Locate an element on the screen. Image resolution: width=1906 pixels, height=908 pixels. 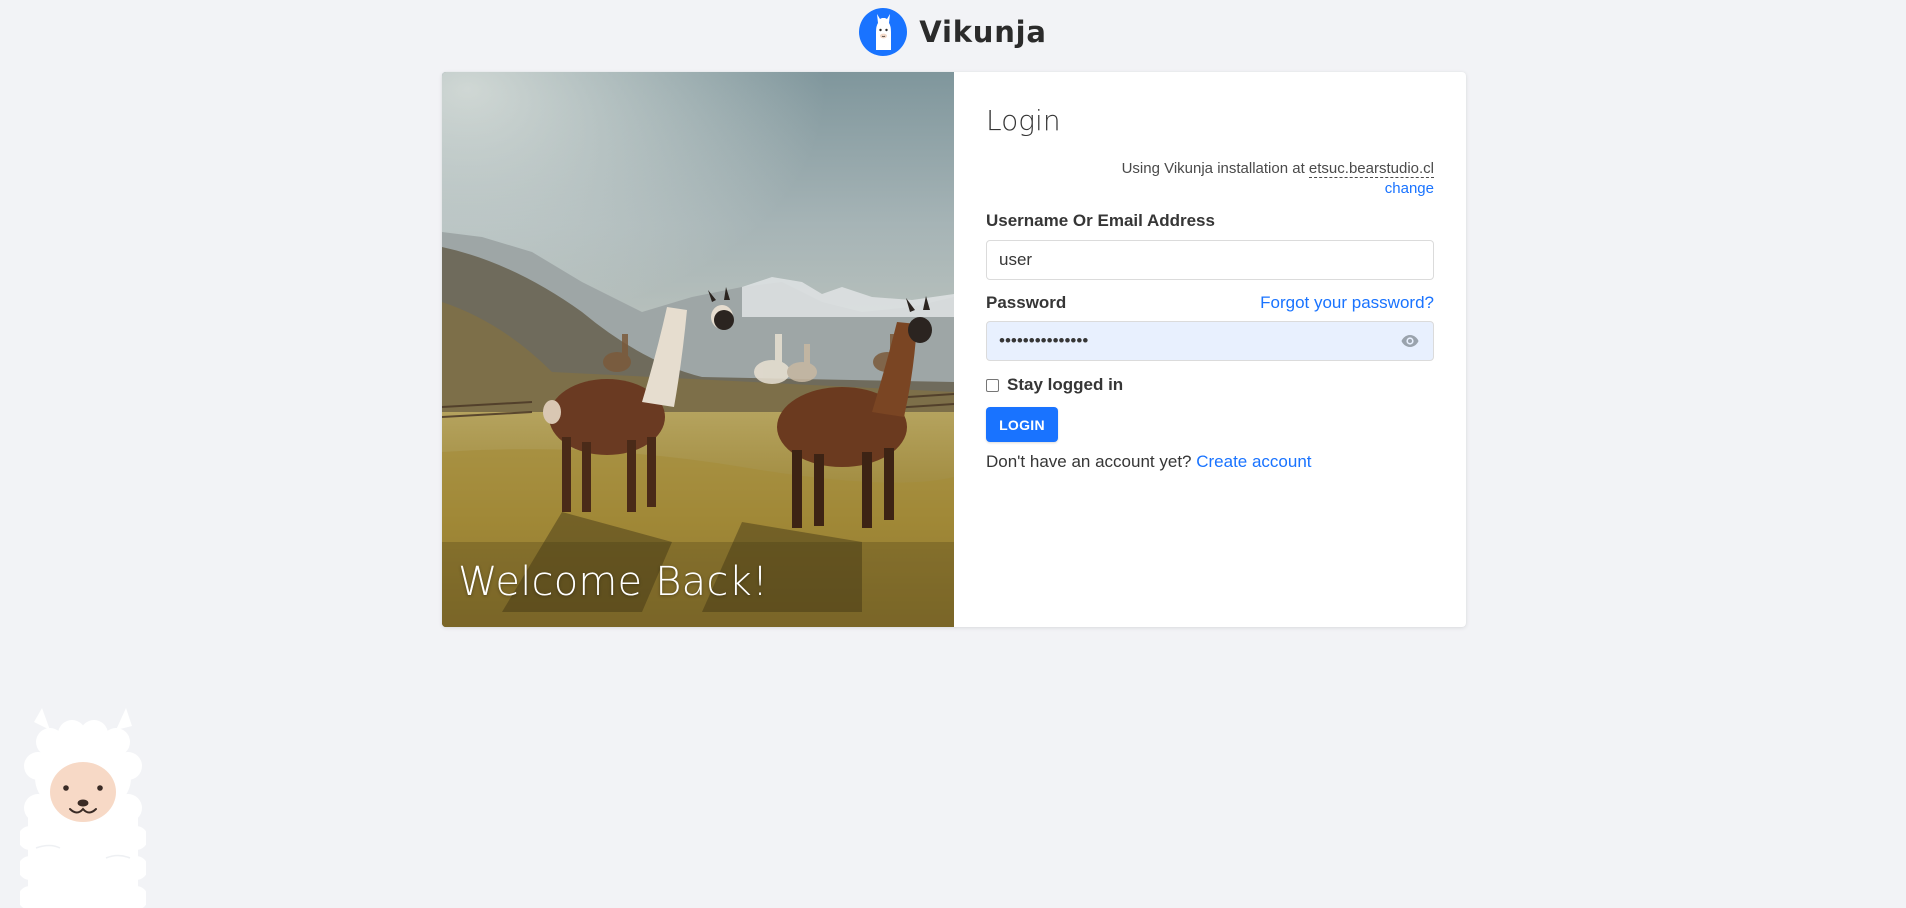
create-account-link: Create account is located at coordinates (1253, 461).